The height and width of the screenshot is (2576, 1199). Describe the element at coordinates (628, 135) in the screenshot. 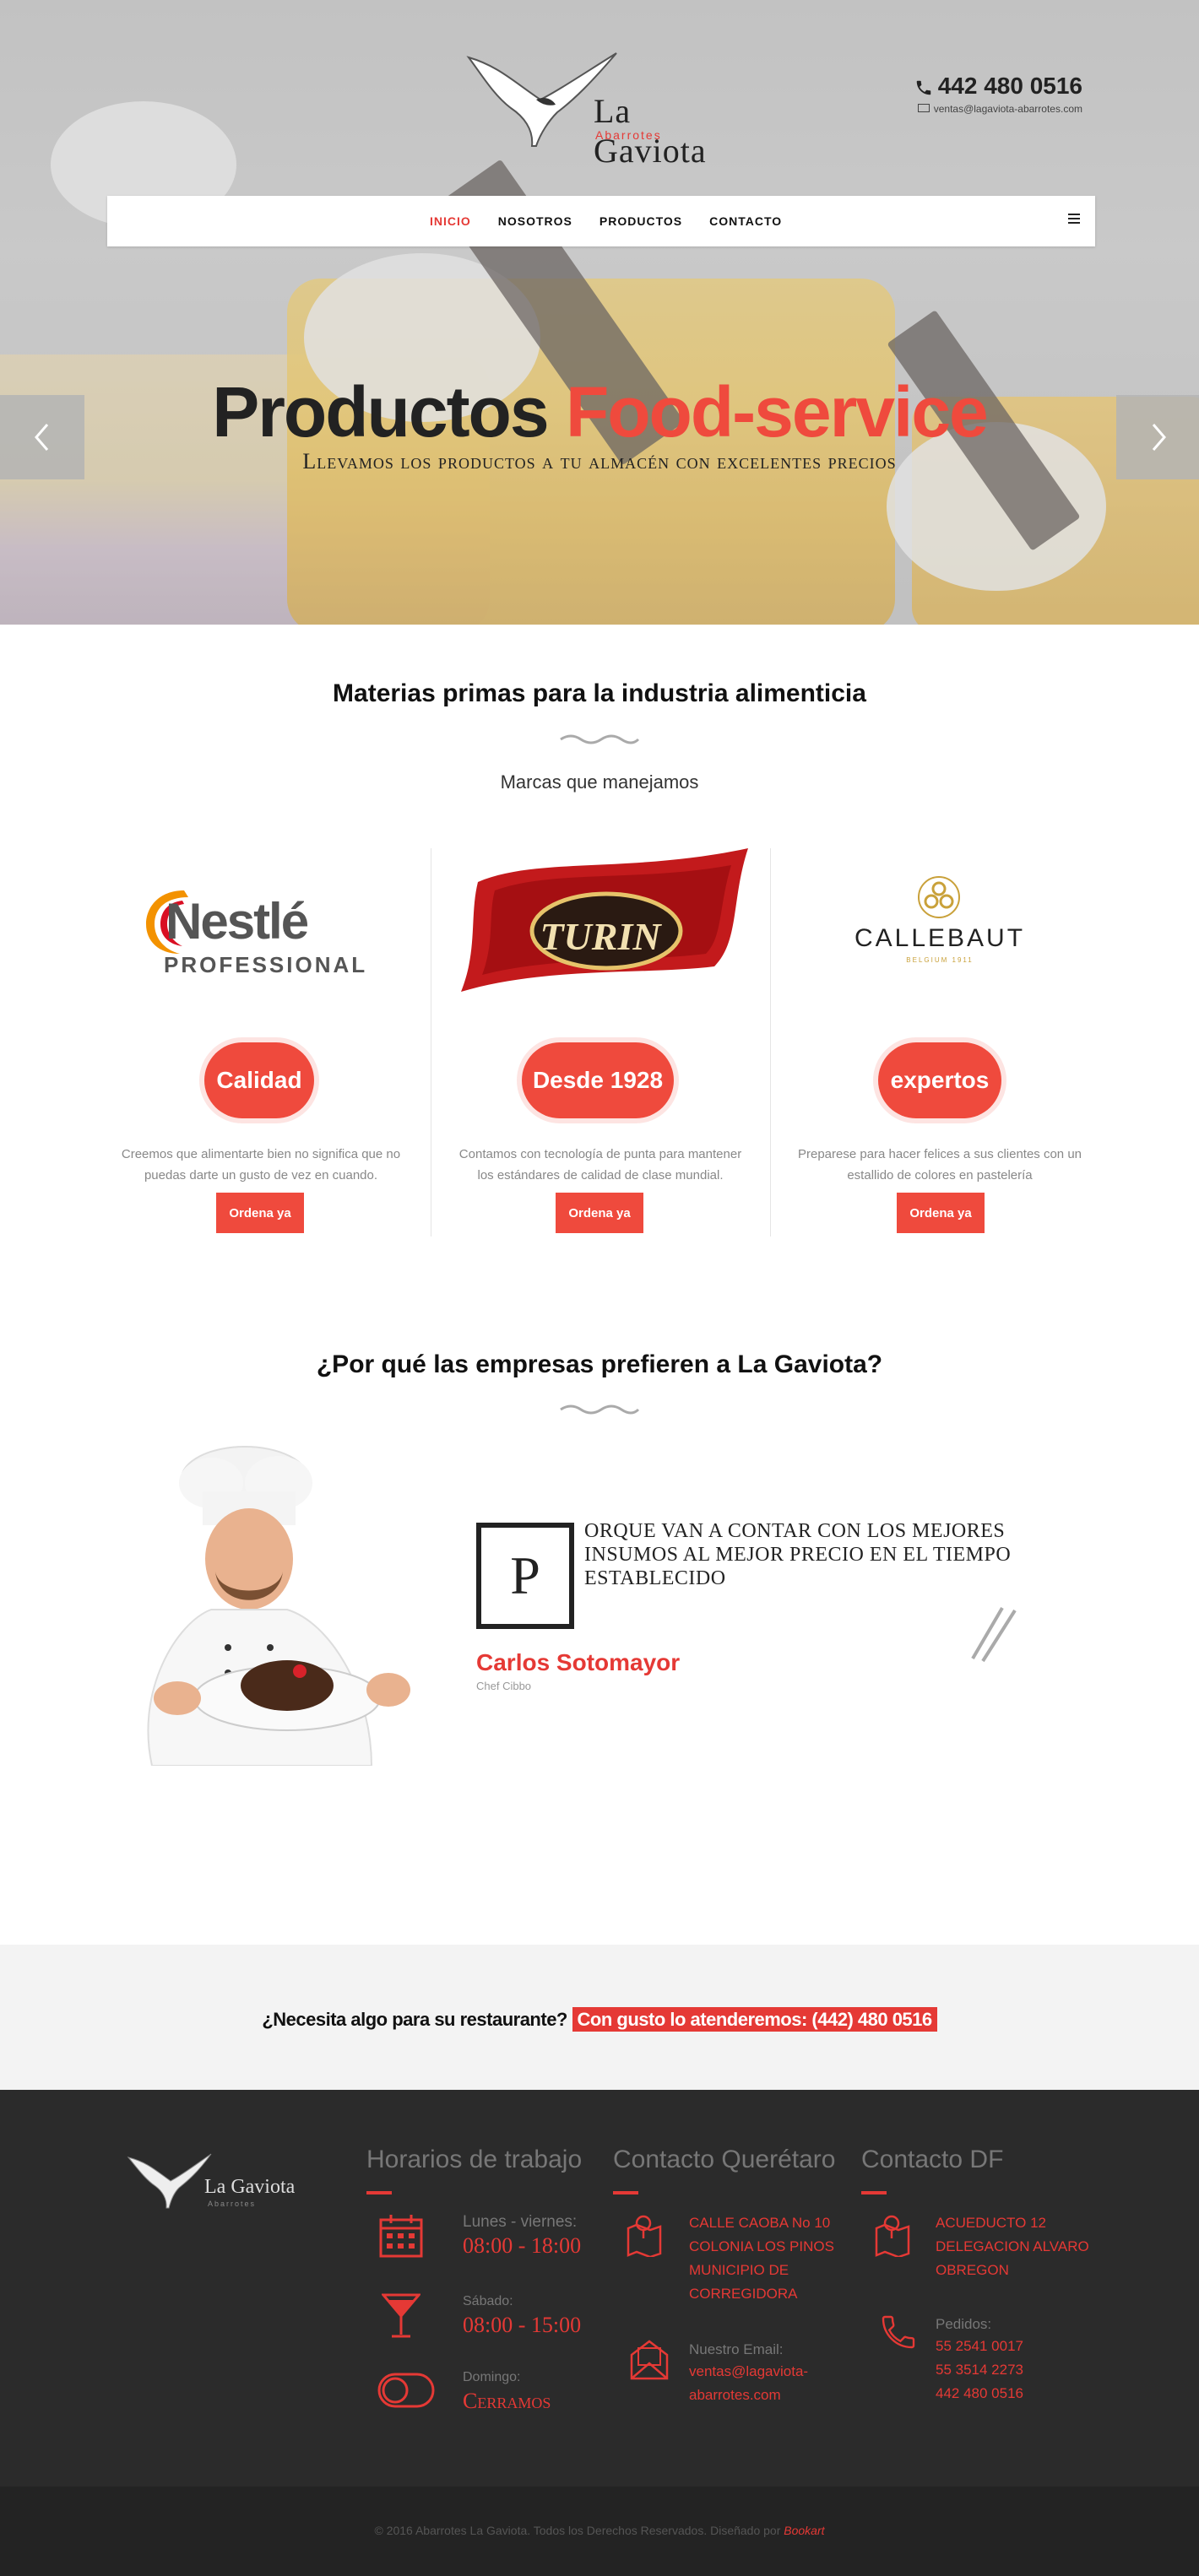

I see `logo-subtitle: Abarrotes` at that location.